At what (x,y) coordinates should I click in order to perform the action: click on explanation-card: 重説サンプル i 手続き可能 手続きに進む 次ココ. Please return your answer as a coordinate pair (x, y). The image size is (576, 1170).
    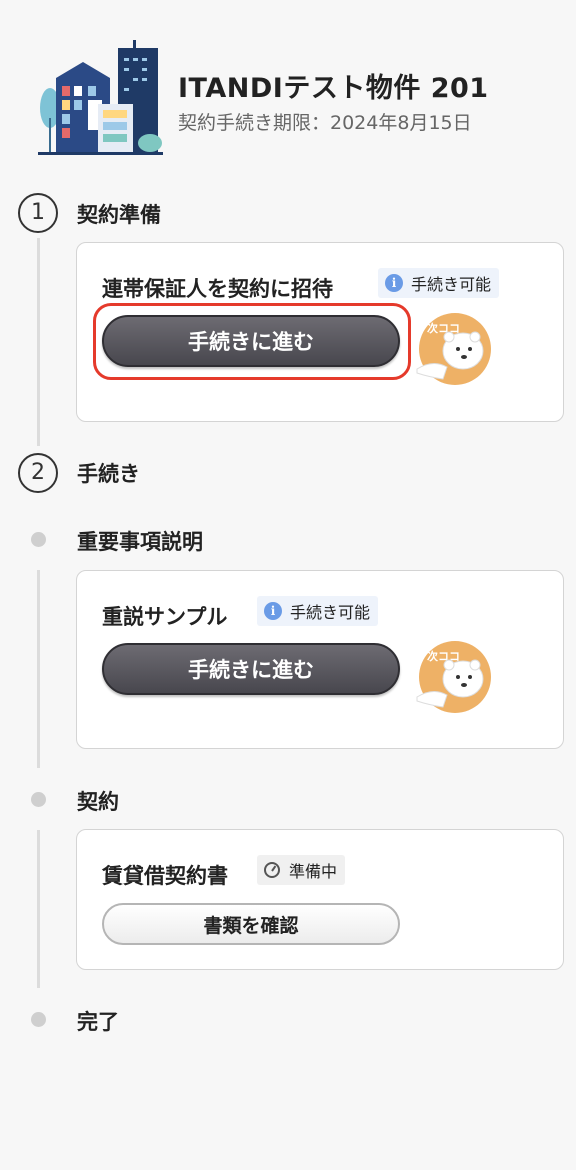
    Looking at the image, I should click on (320, 659).